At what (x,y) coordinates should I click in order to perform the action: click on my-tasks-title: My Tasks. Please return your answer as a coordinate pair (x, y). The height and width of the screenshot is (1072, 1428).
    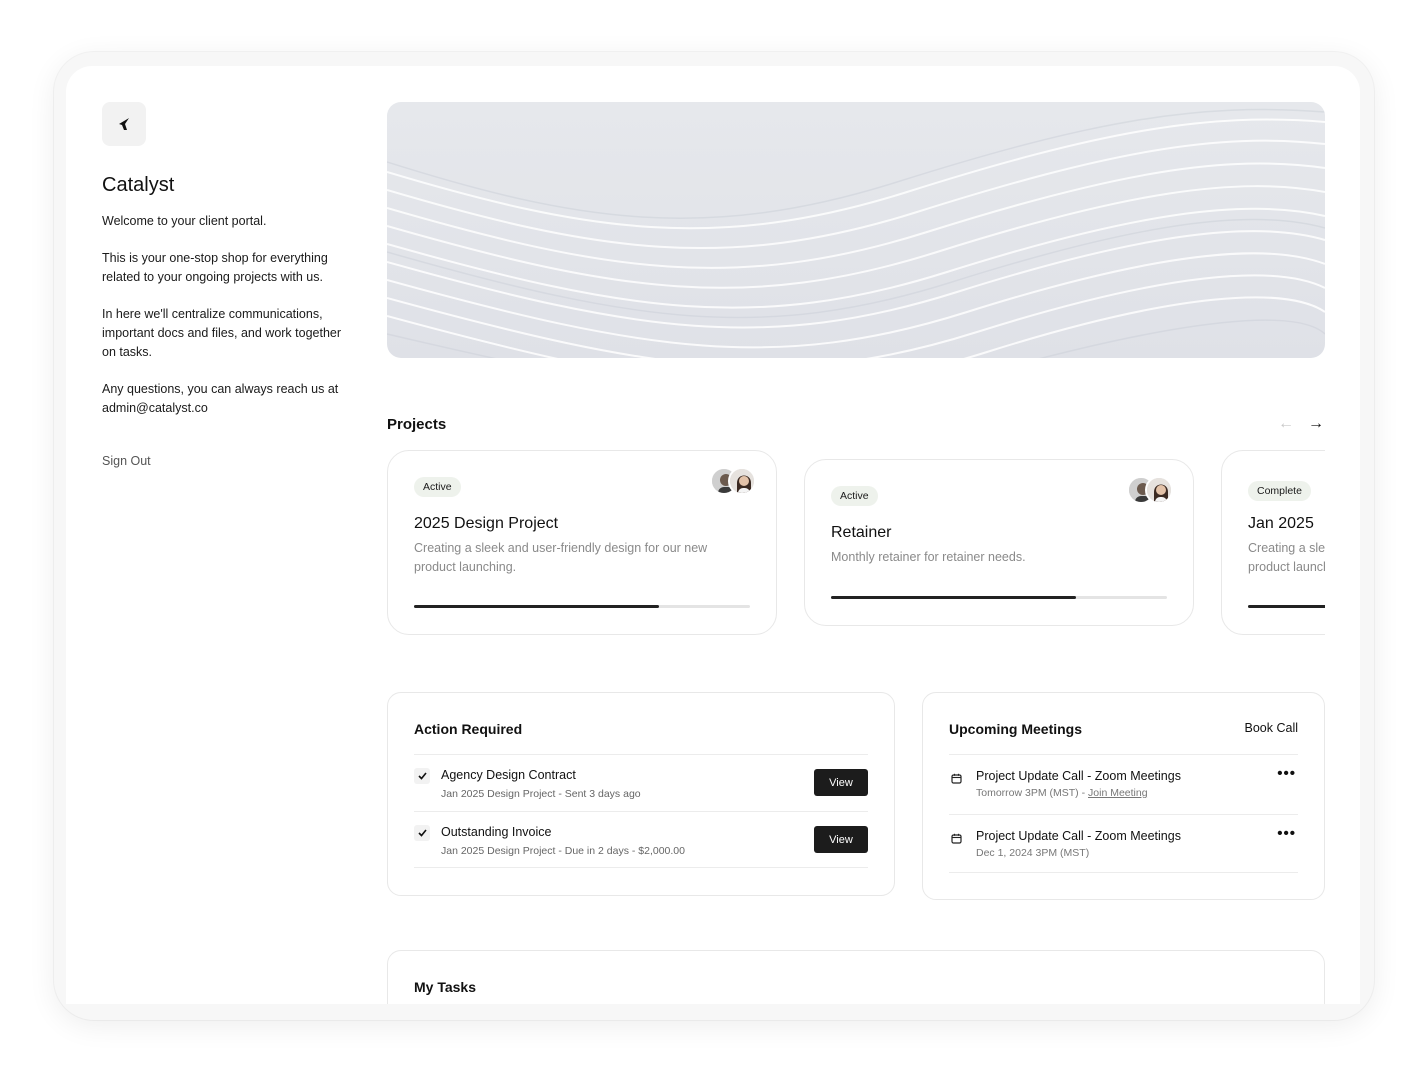
    Looking at the image, I should click on (445, 987).